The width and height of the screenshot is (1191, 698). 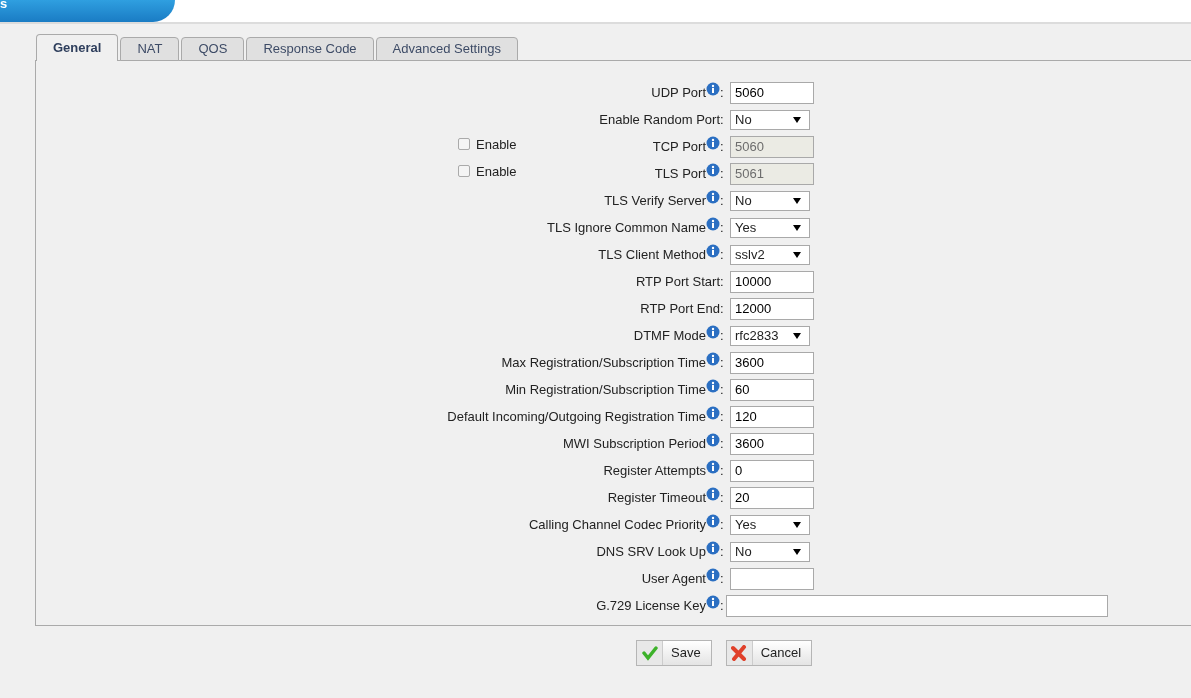 What do you see at coordinates (617, 524) in the screenshot?
I see `field-label: Calling Channel Codec Priority` at bounding box center [617, 524].